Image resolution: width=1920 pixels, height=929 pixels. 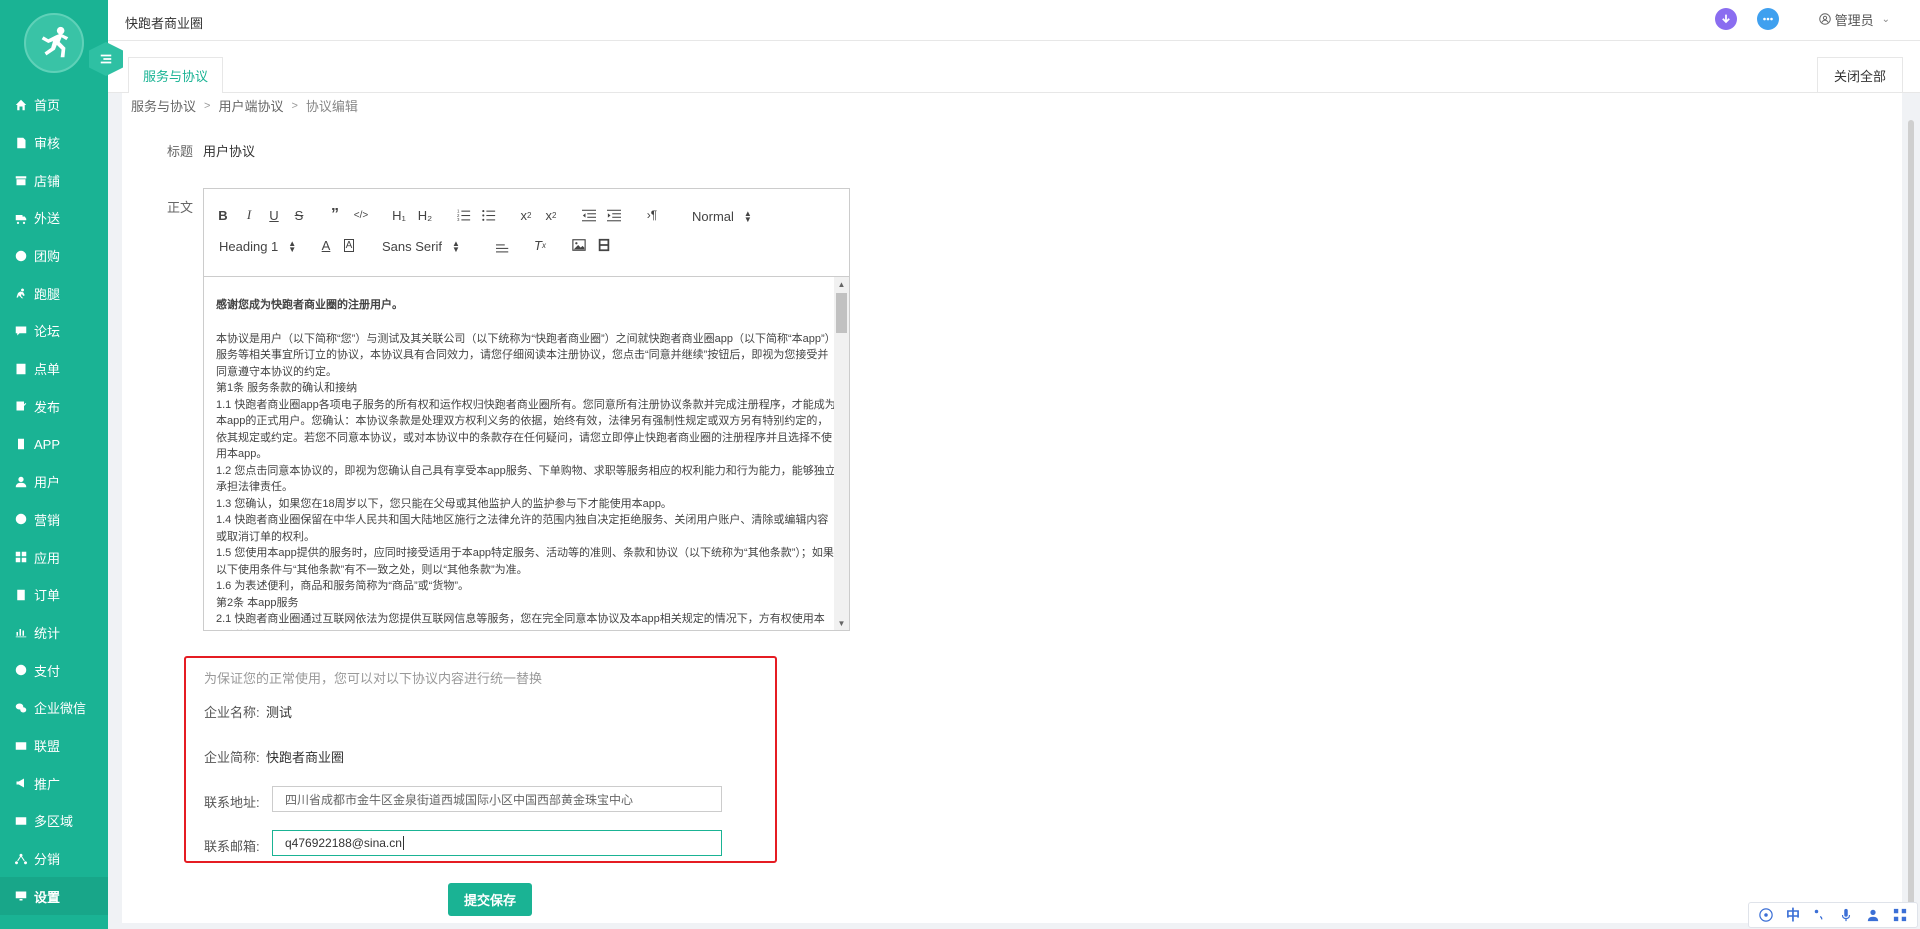 I want to click on header1-button: H₁, so click(x=399, y=215).